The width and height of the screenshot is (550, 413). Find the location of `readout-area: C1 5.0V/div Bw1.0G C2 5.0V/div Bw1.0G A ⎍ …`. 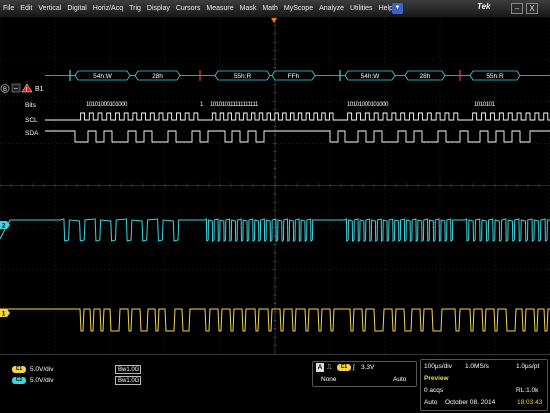

readout-area: C1 5.0V/div Bw1.0G C2 5.0V/div Bw1.0G A ⎍ … is located at coordinates (275, 383).